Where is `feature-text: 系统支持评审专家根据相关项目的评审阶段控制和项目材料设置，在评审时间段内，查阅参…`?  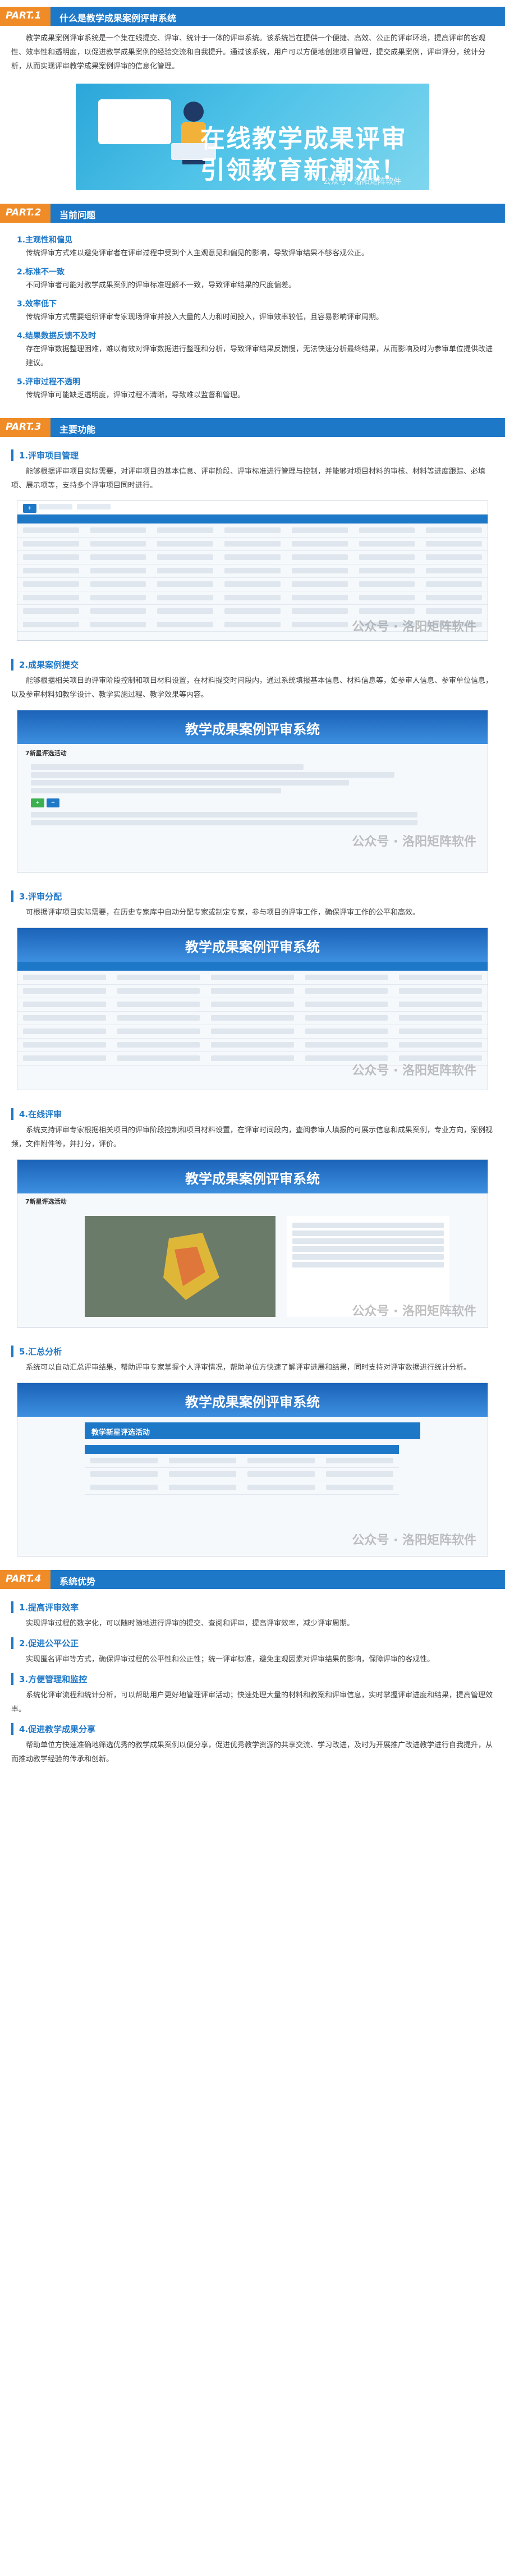 feature-text: 系统支持评审专家根据相关项目的评审阶段控制和项目材料设置，在评审时间段内，查阅参… is located at coordinates (252, 1137).